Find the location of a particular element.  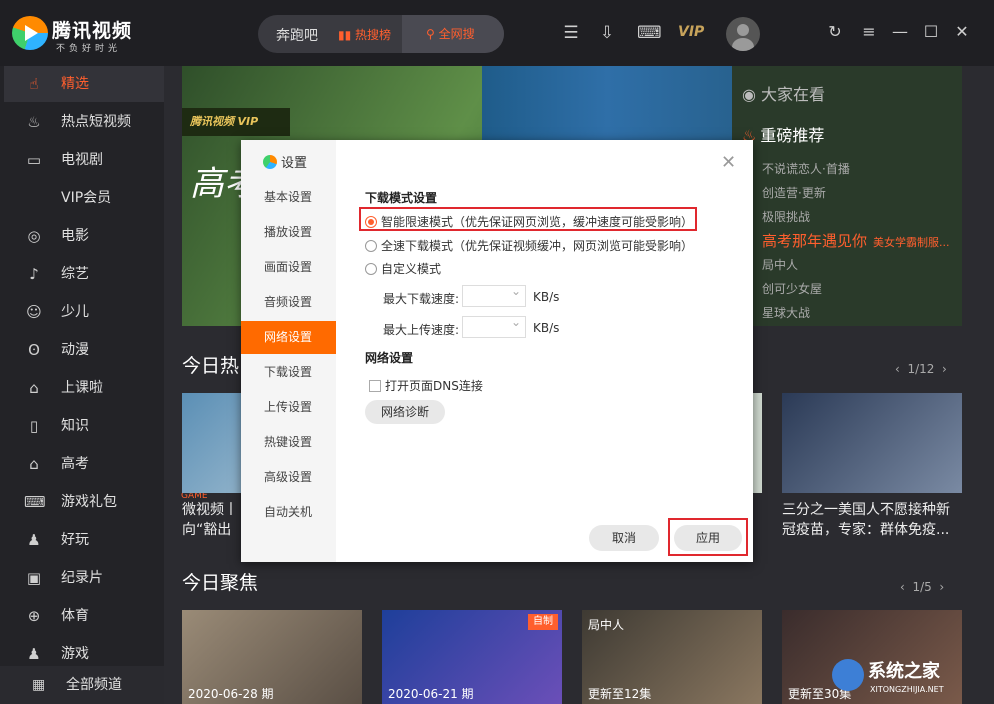

sidebar-item-label: 体育 is located at coordinates (75, 616).